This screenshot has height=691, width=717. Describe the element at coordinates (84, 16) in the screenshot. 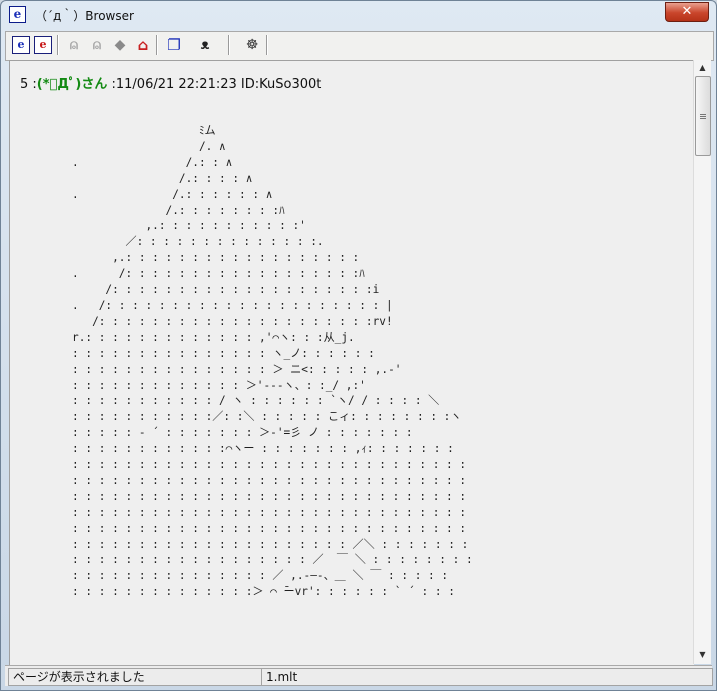

I see `window-title: （´д｀）Browser` at that location.